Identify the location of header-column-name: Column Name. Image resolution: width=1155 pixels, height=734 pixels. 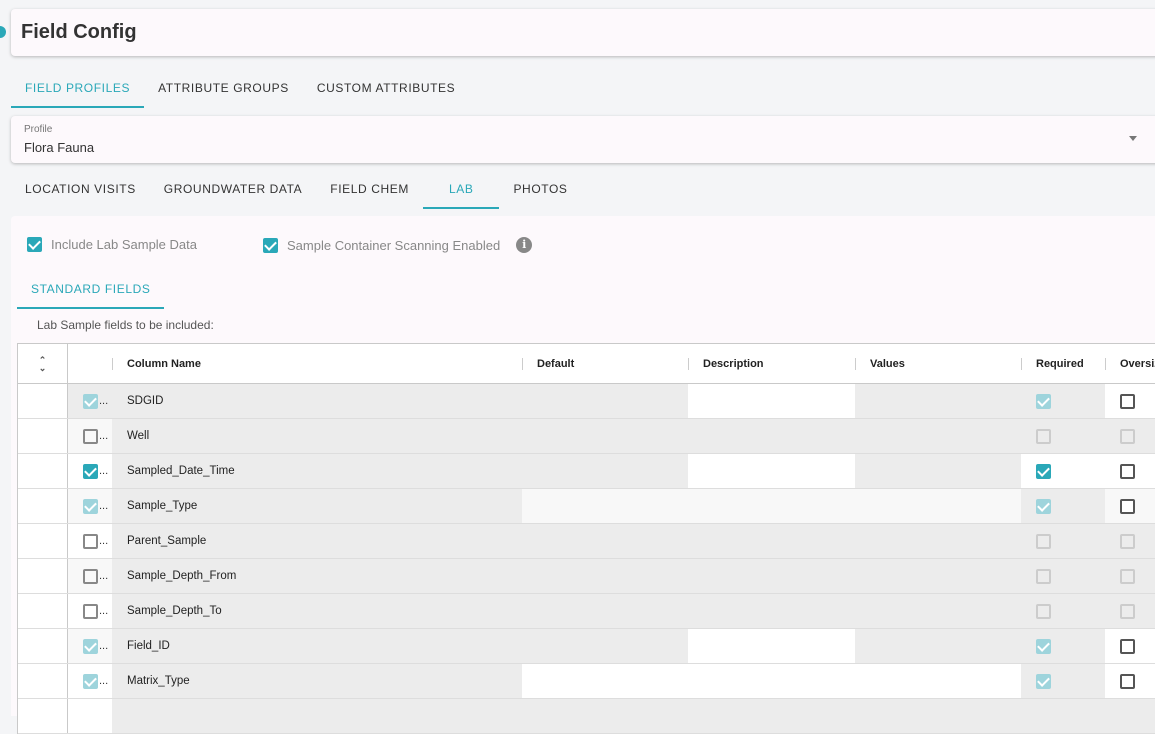
(317, 363).